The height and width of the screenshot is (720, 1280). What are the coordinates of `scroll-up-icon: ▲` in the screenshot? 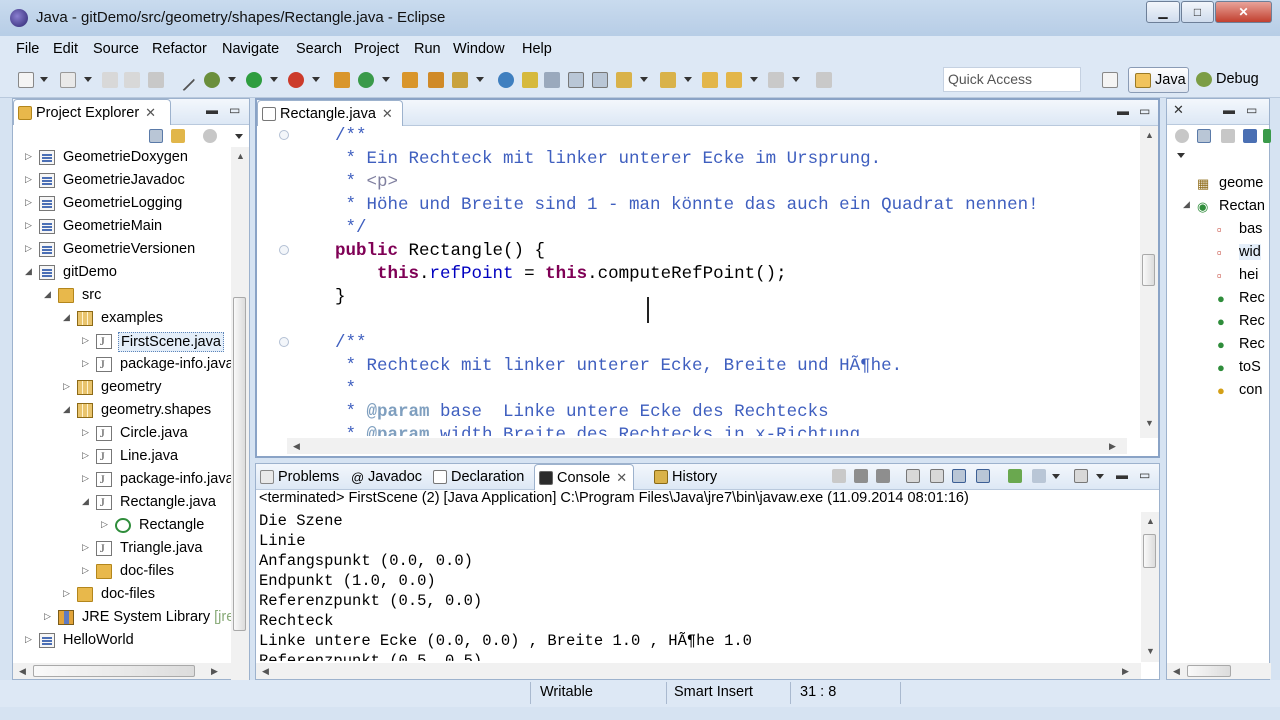 It's located at (1149, 135).